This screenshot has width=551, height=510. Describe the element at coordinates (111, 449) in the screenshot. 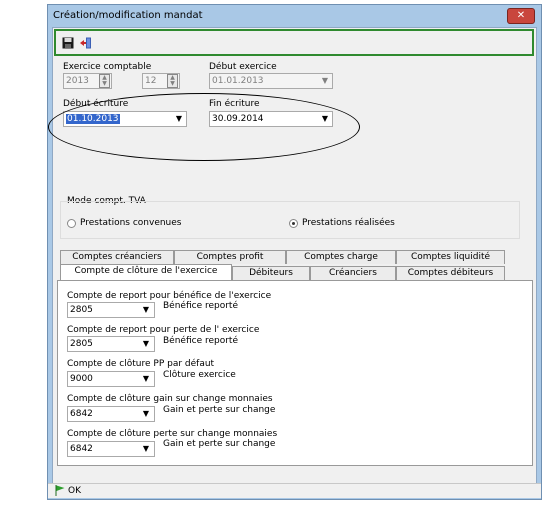

I see `closing-combo-5: 6842 ▼` at that location.